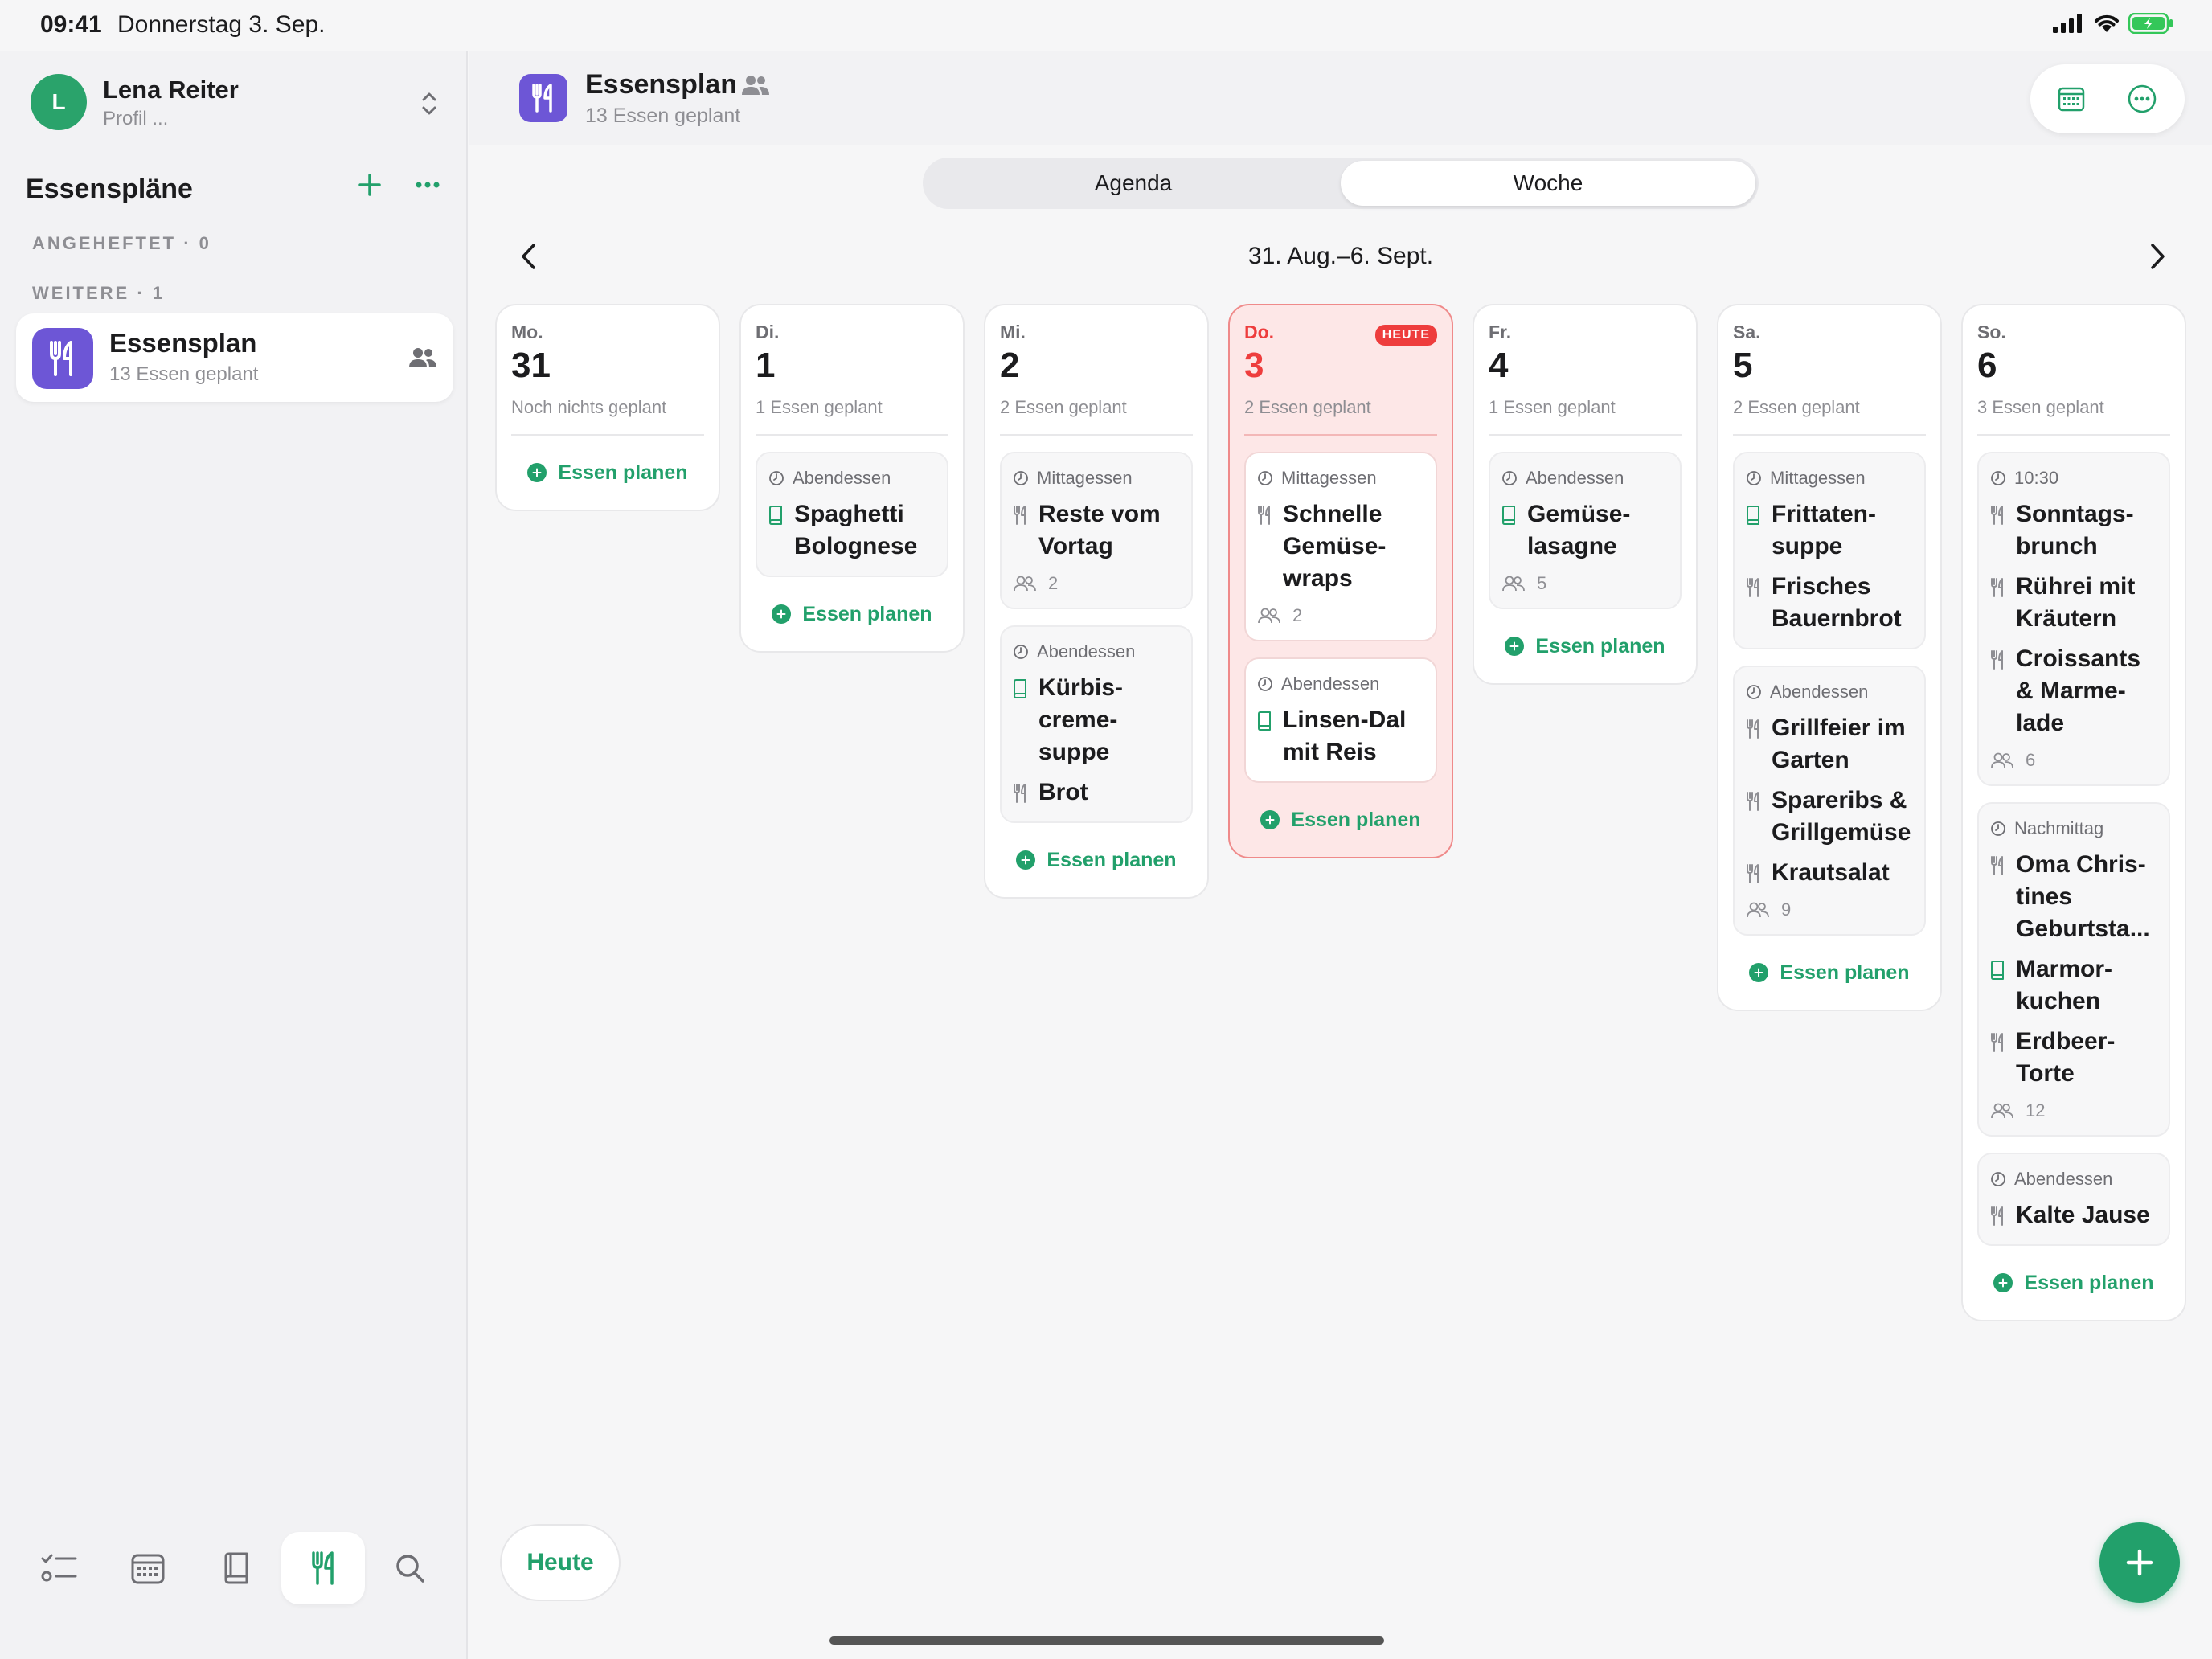 The height and width of the screenshot is (1659, 2212). I want to click on meal-item-title: Krautsalat, so click(1831, 872).